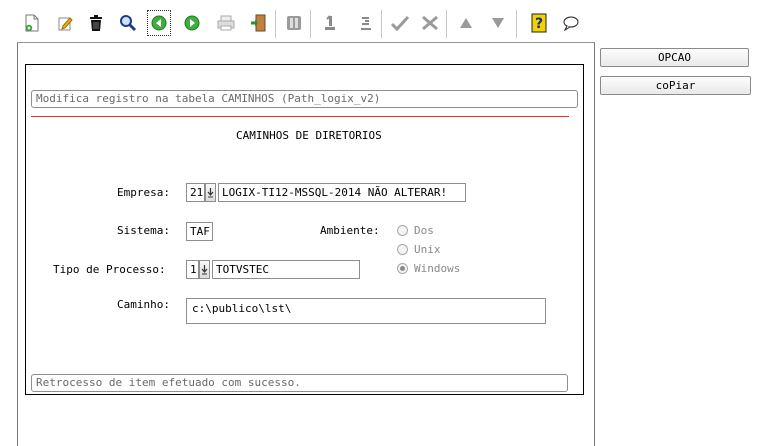 Image resolution: width=761 pixels, height=446 pixels. I want to click on tipo-processo-label: Tipo de Processo:, so click(109, 269).